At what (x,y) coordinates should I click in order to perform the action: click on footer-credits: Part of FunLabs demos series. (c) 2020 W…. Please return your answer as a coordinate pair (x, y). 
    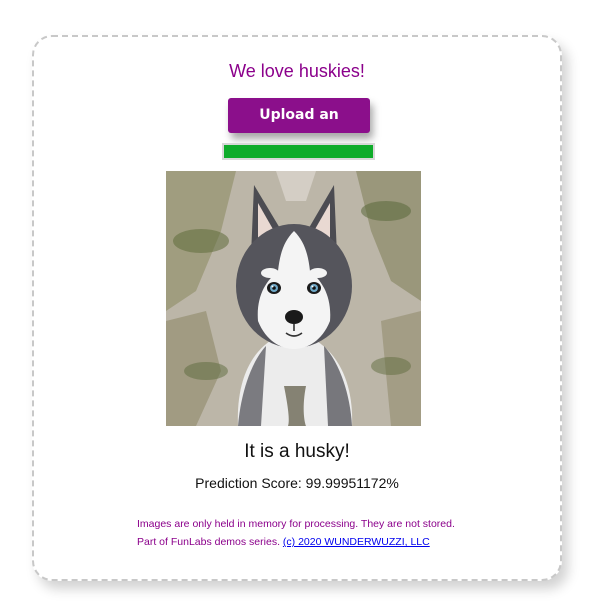
    Looking at the image, I should click on (296, 542).